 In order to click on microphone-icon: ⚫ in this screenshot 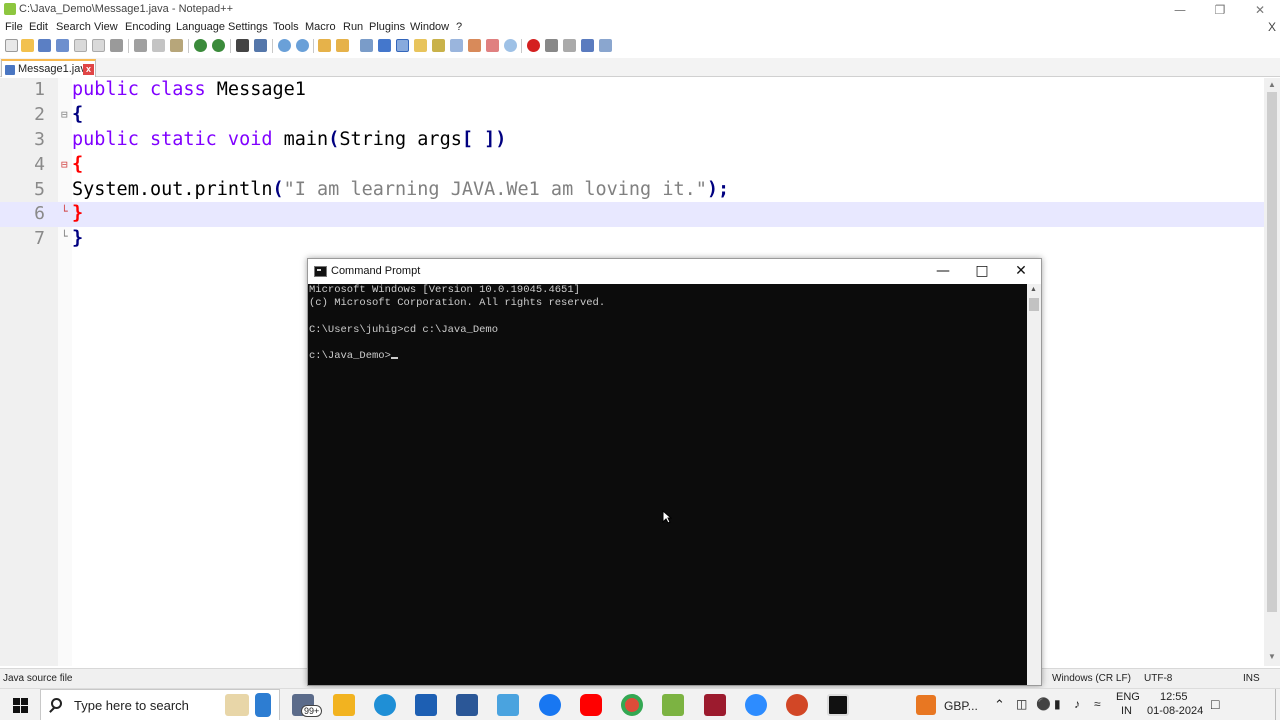, I will do `click(1043, 704)`.